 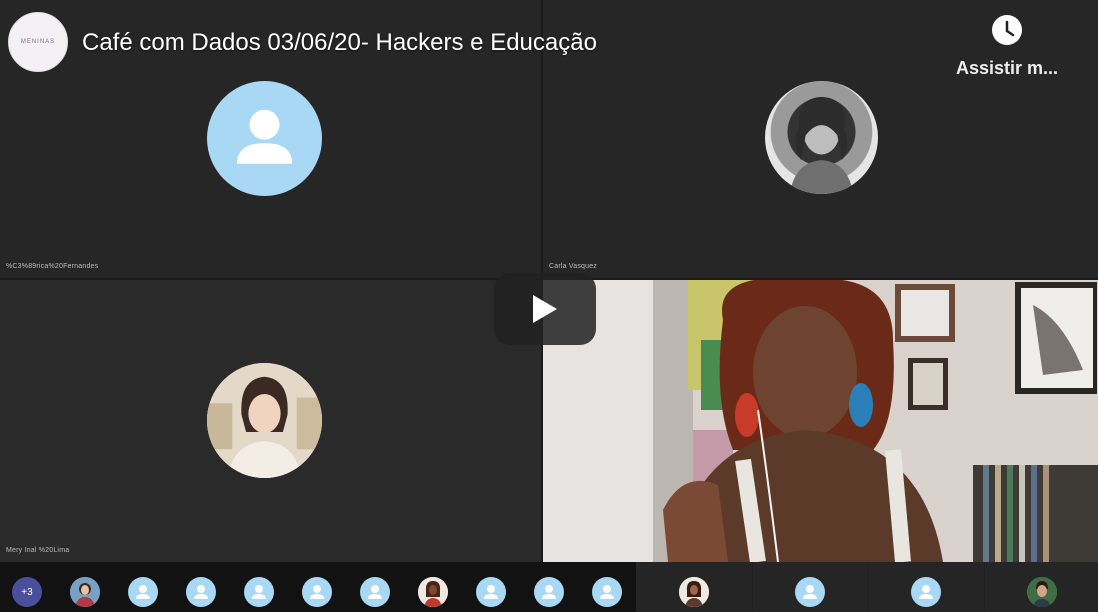 I want to click on channel-logo-text: MENINAS, so click(x=38, y=42).